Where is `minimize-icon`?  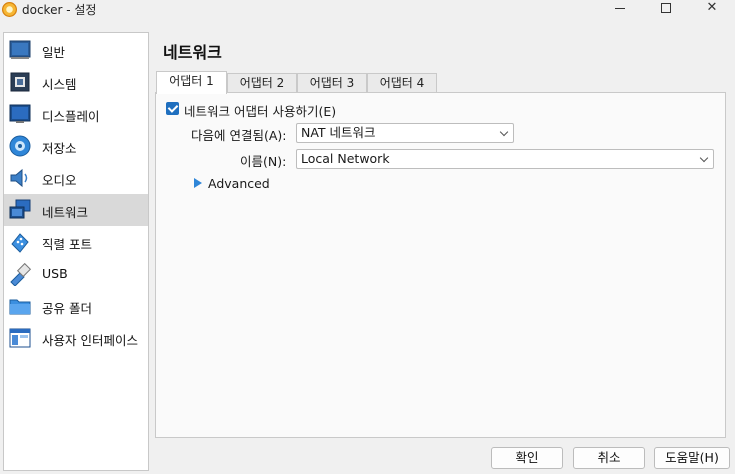 minimize-icon is located at coordinates (620, 8).